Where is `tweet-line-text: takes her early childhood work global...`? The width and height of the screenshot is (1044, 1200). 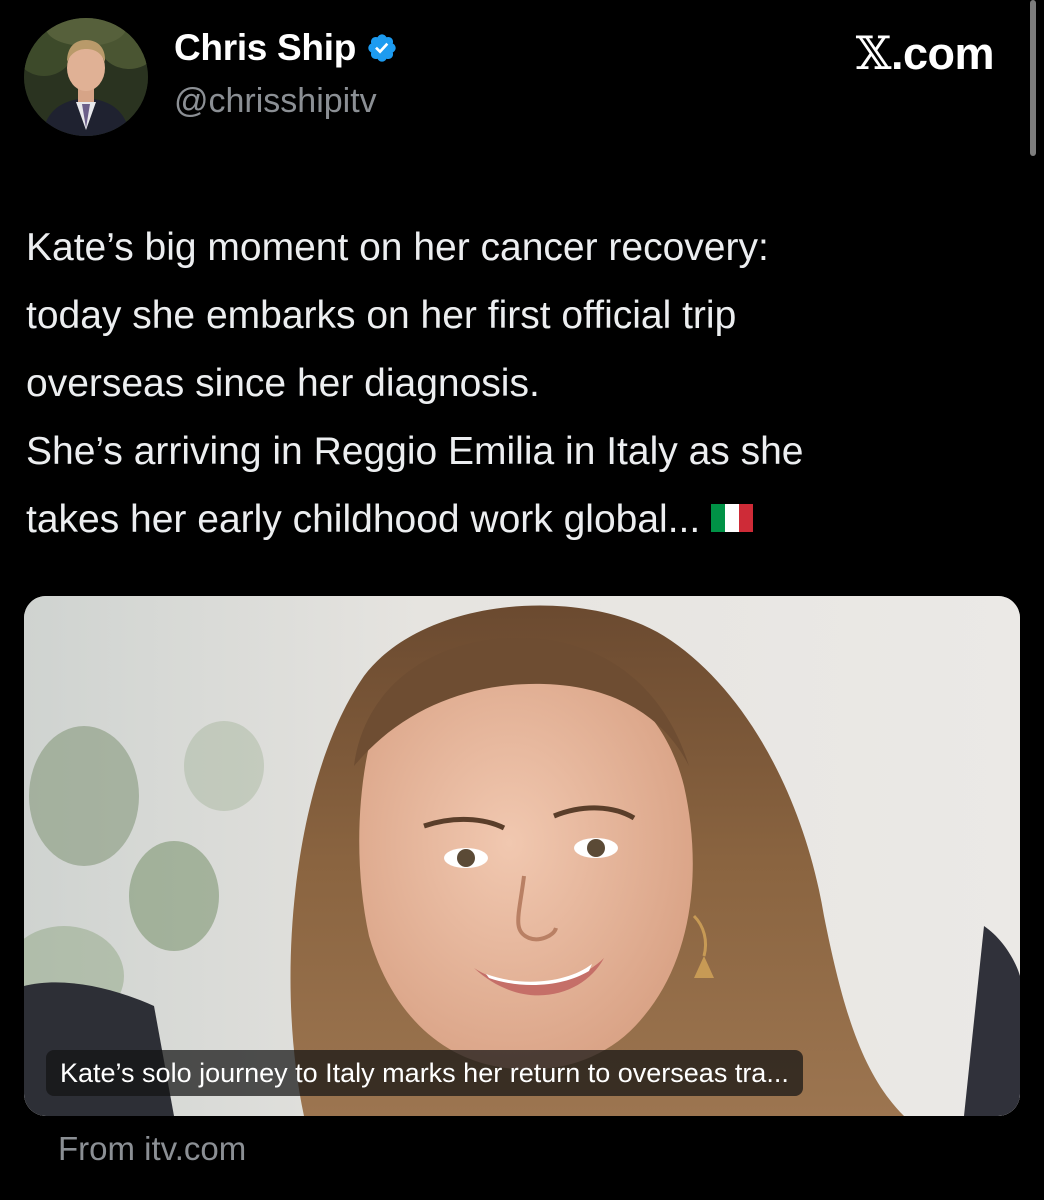
tweet-line-text: takes her early childhood work global... is located at coordinates (363, 519).